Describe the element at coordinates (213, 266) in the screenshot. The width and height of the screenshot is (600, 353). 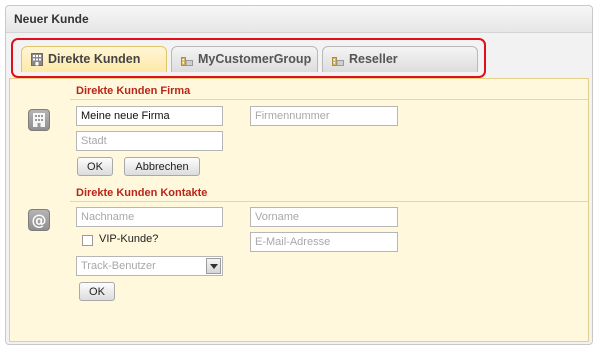
I see `chevron-down-icon` at that location.